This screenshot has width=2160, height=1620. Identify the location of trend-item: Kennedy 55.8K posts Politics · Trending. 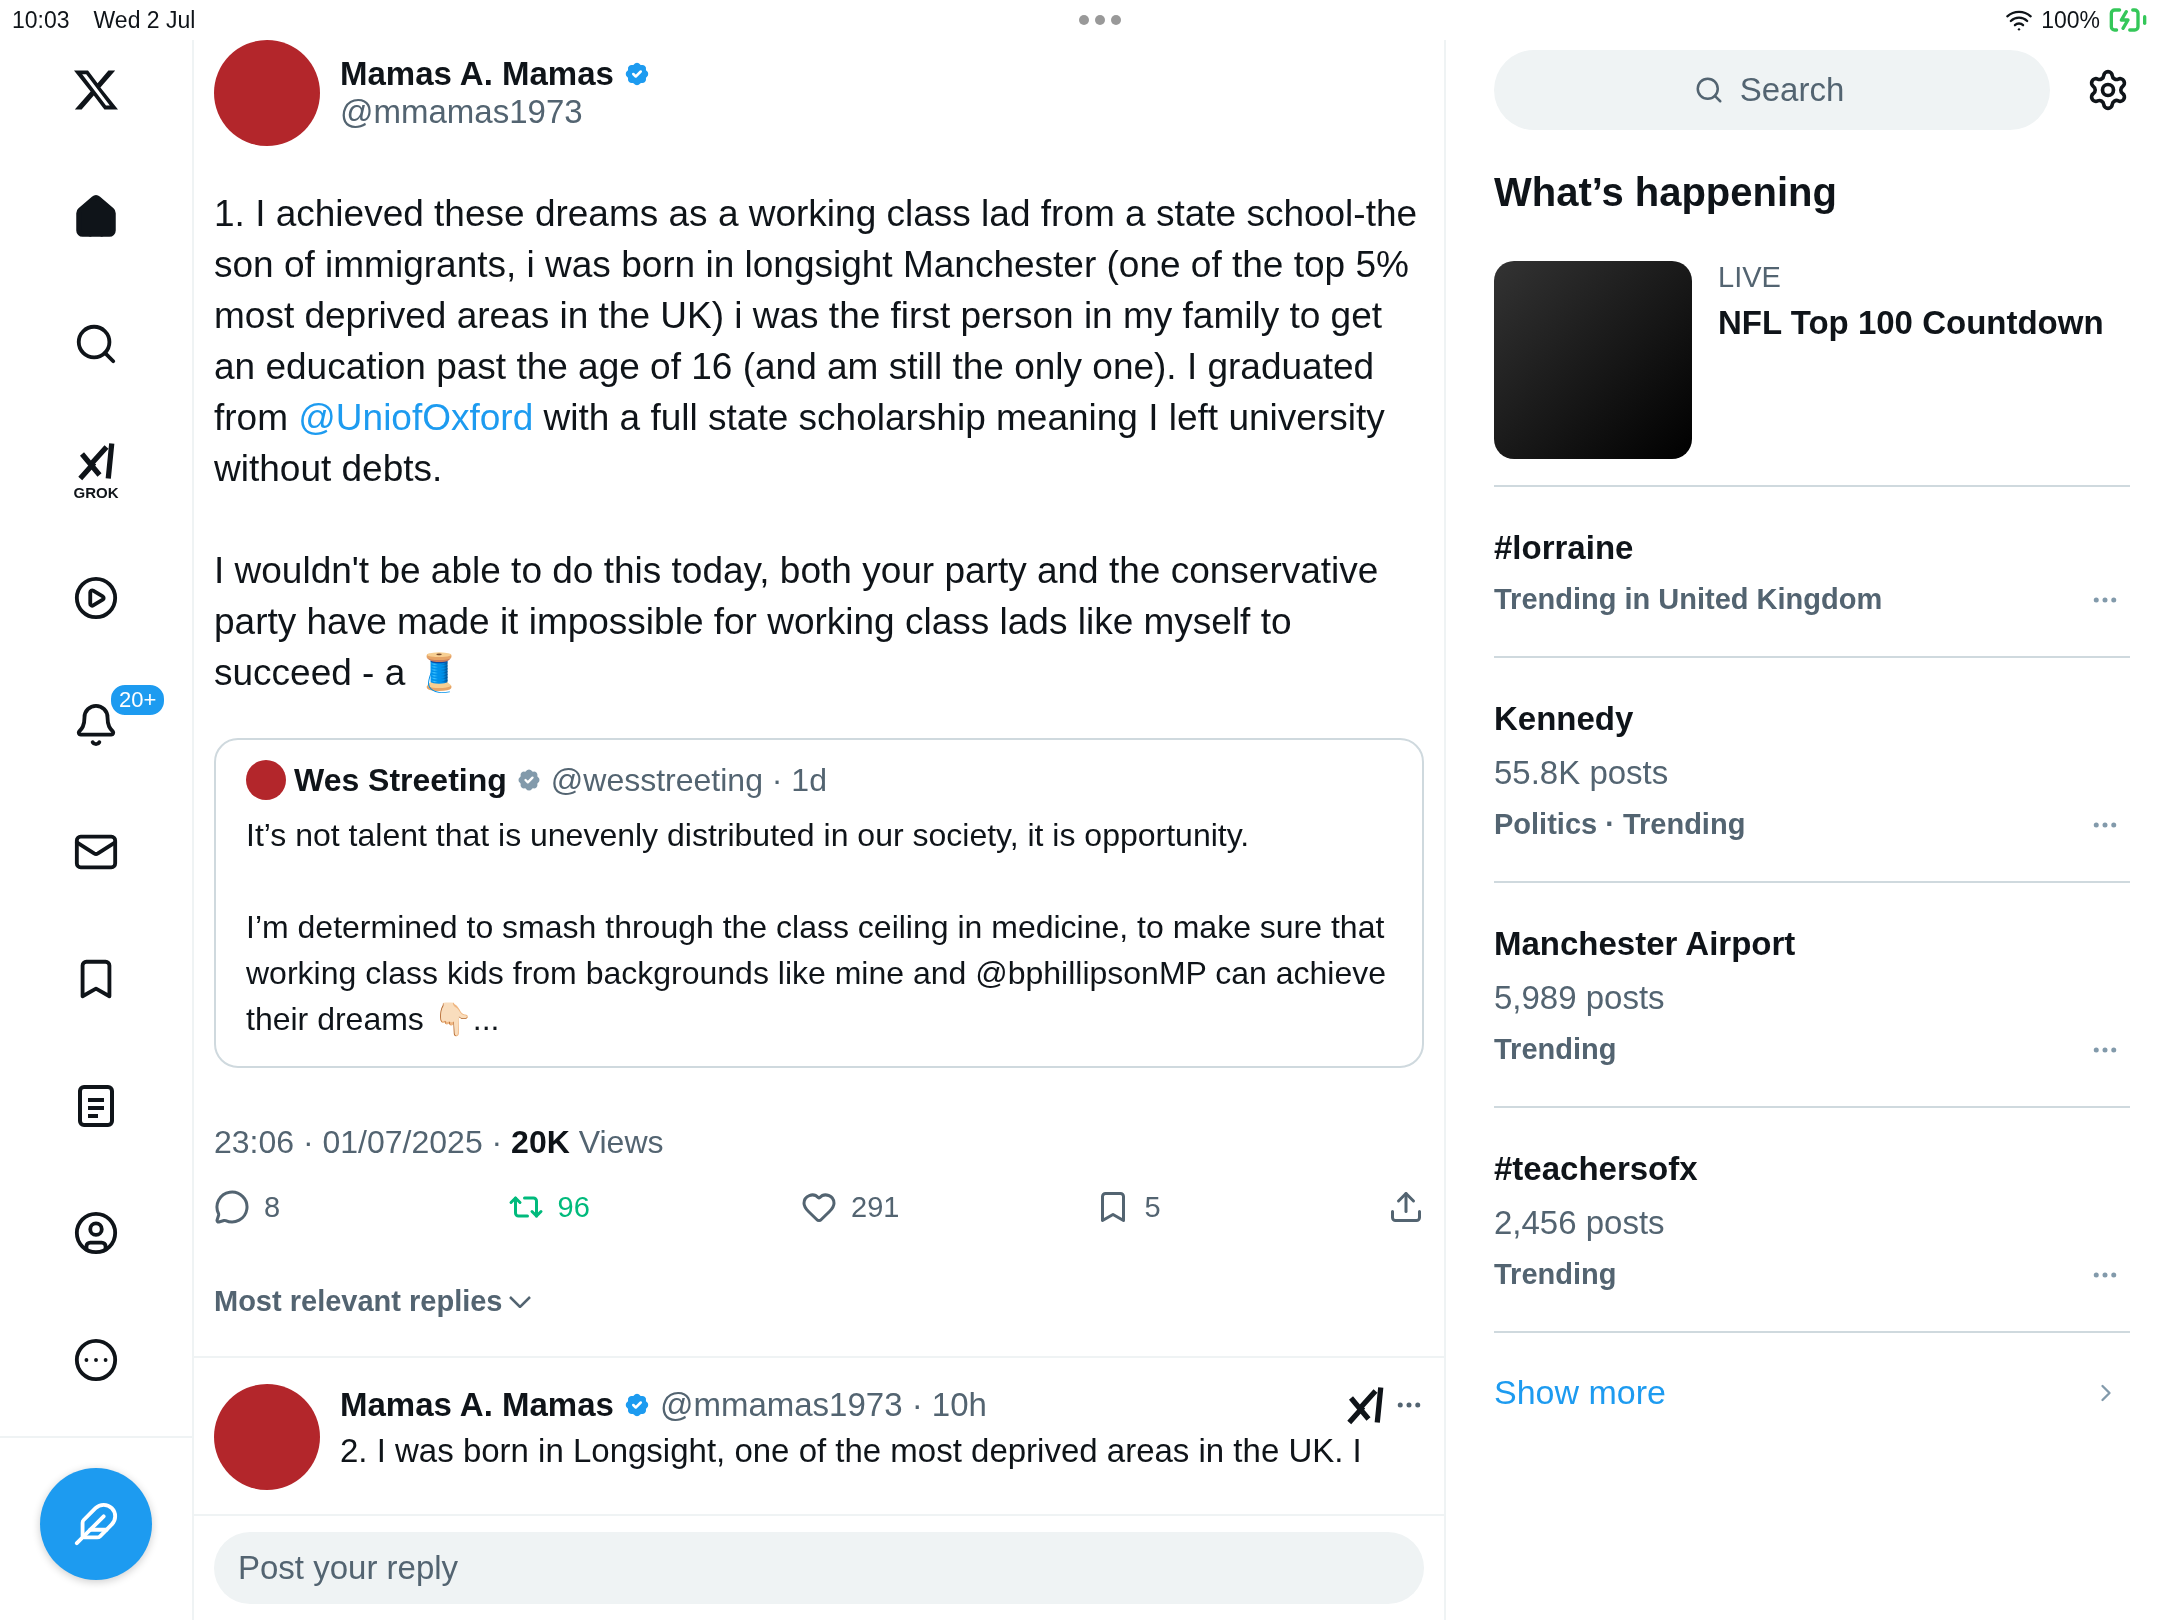
(1812, 770).